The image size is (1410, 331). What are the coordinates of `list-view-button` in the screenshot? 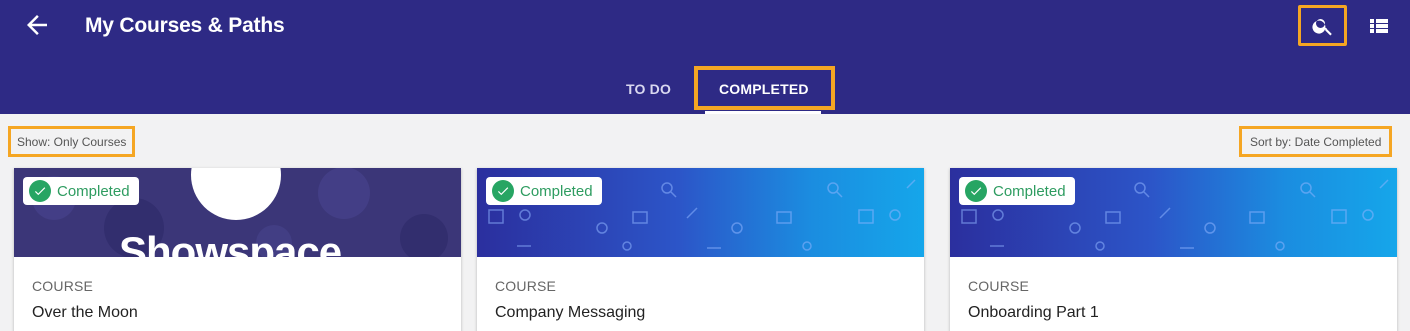 It's located at (1379, 26).